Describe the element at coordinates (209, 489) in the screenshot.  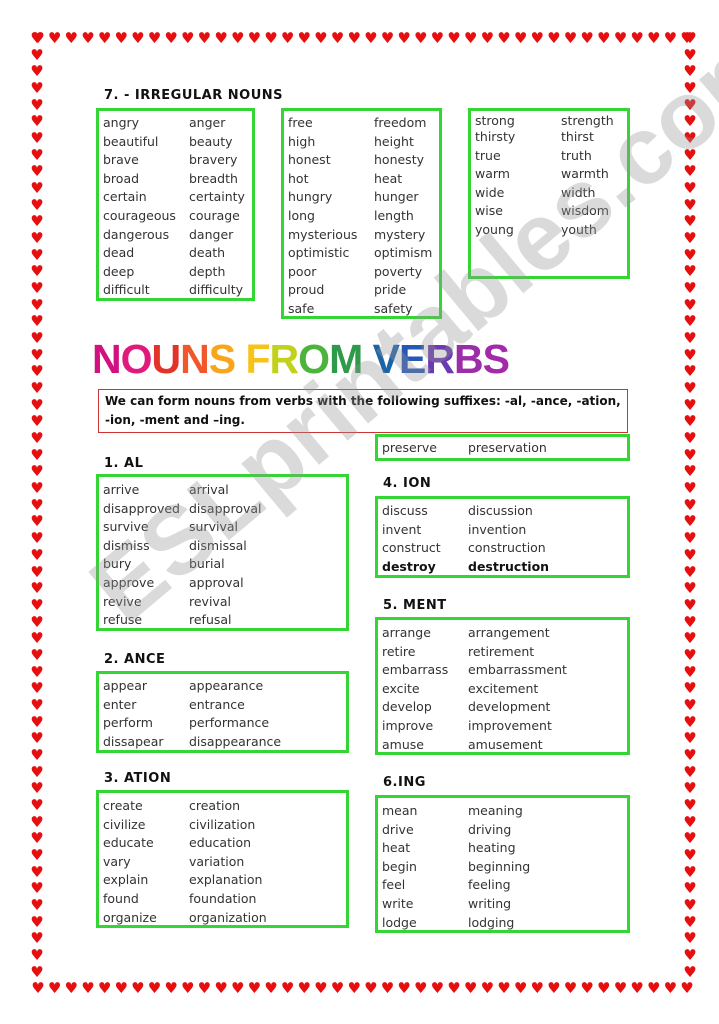
I see `noun-form: arrival` at that location.